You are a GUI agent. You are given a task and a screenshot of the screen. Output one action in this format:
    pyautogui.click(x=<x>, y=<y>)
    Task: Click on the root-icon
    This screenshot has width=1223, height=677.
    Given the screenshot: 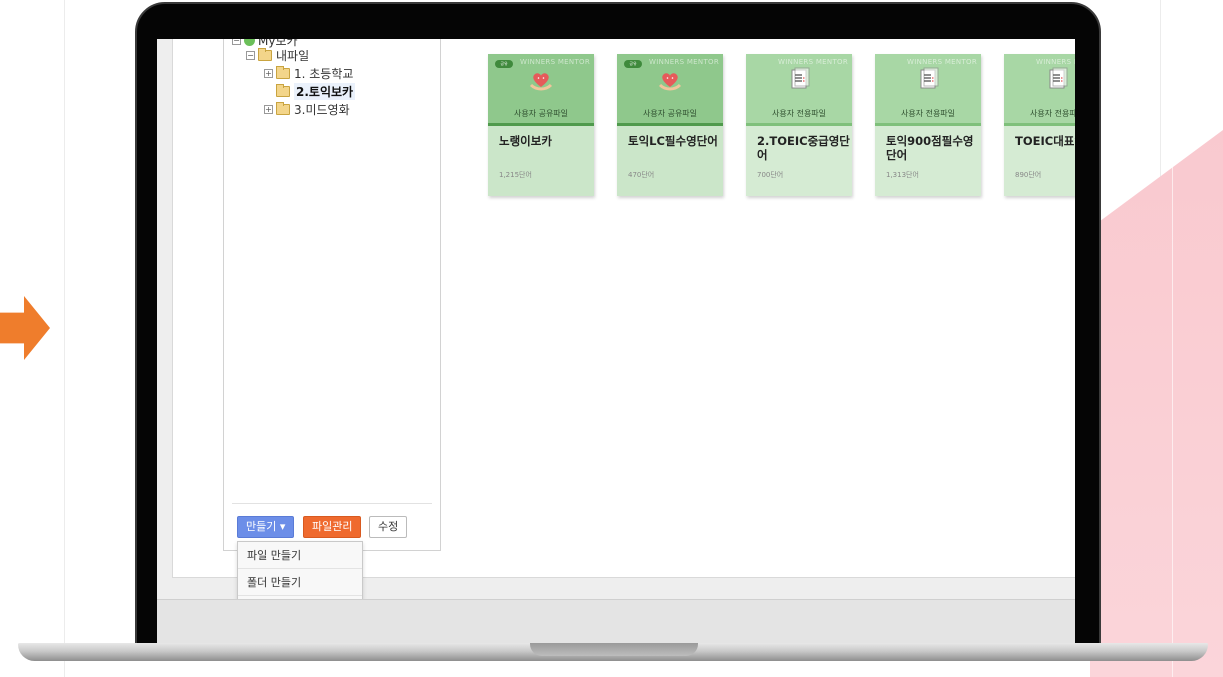 What is the action you would take?
    pyautogui.click(x=249, y=42)
    